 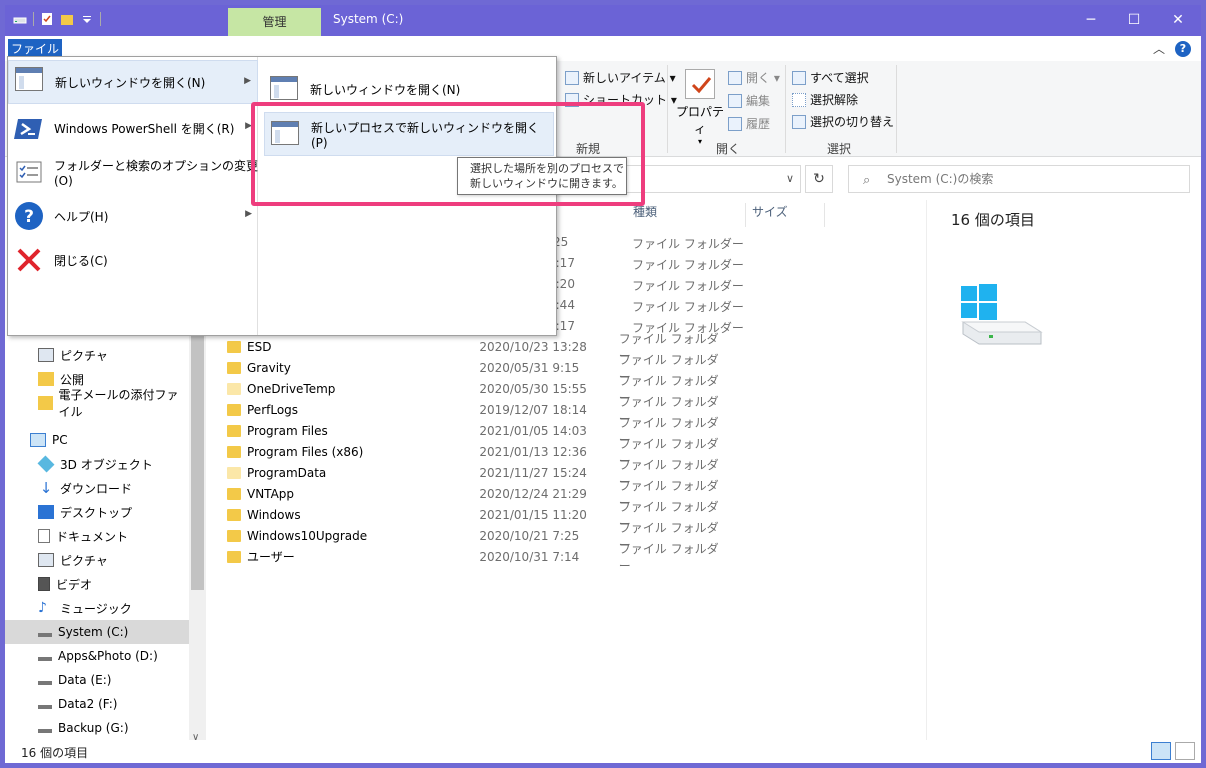 I want to click on chevron-down-icon: ∨, so click(x=790, y=178).